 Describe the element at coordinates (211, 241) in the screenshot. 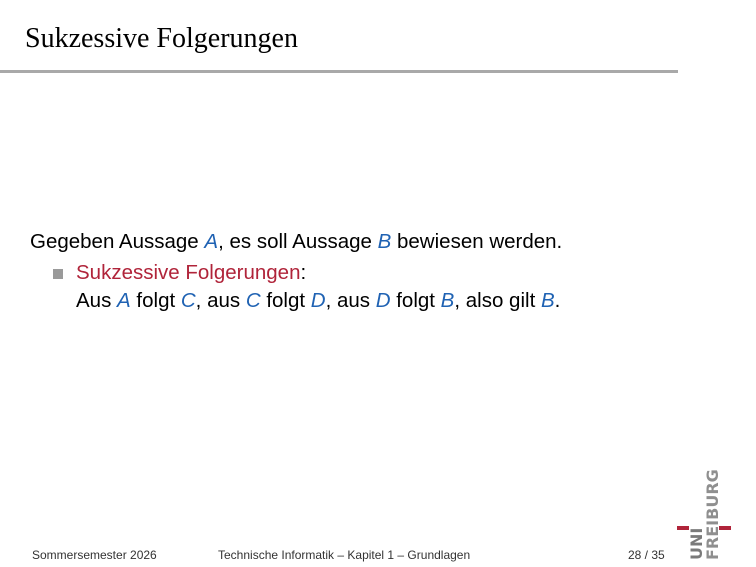

I see `variable-a: A` at that location.